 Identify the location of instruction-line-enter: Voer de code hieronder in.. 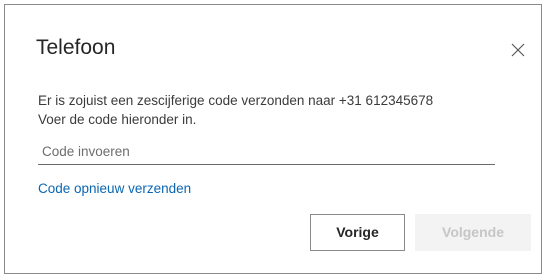
(117, 119).